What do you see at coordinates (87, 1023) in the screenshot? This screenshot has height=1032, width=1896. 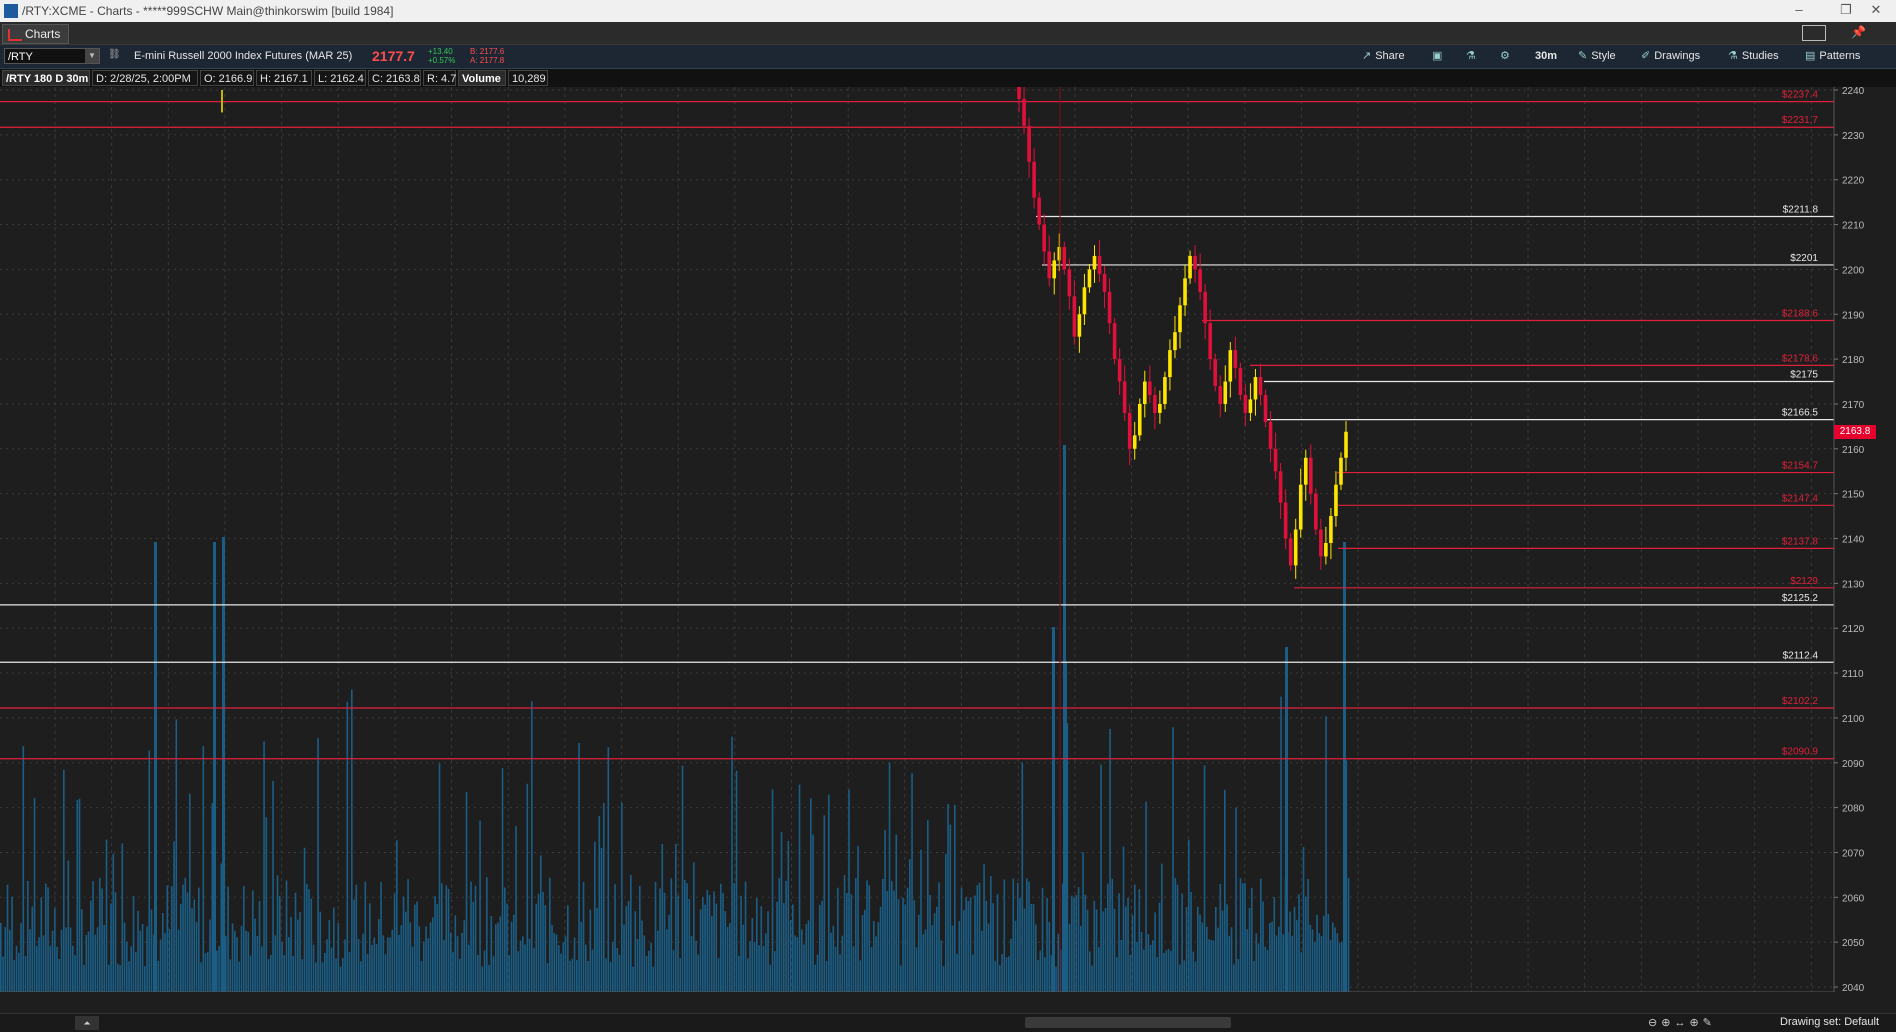 I see `collapse-icon: ⏶` at bounding box center [87, 1023].